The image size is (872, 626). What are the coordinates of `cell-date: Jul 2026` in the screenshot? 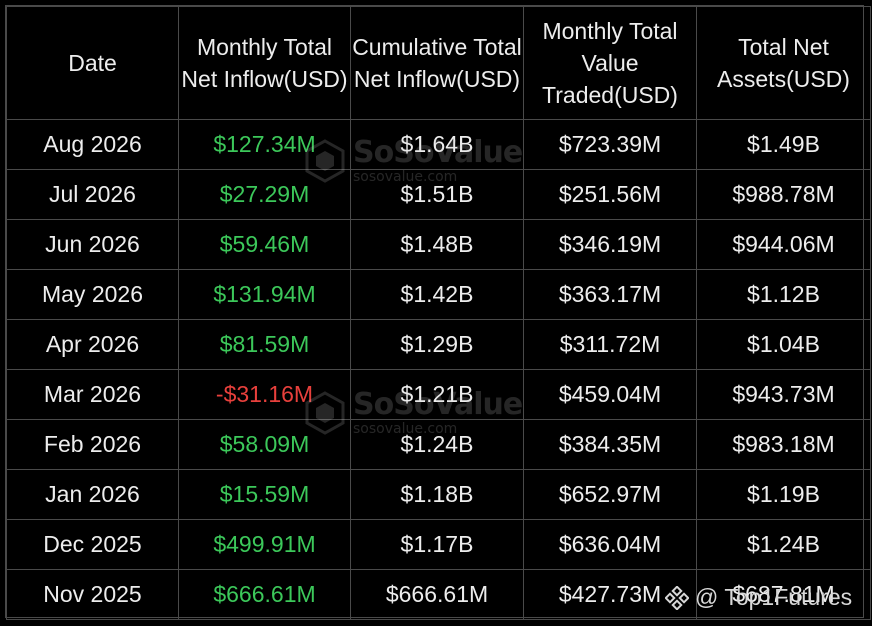 It's located at (92, 194).